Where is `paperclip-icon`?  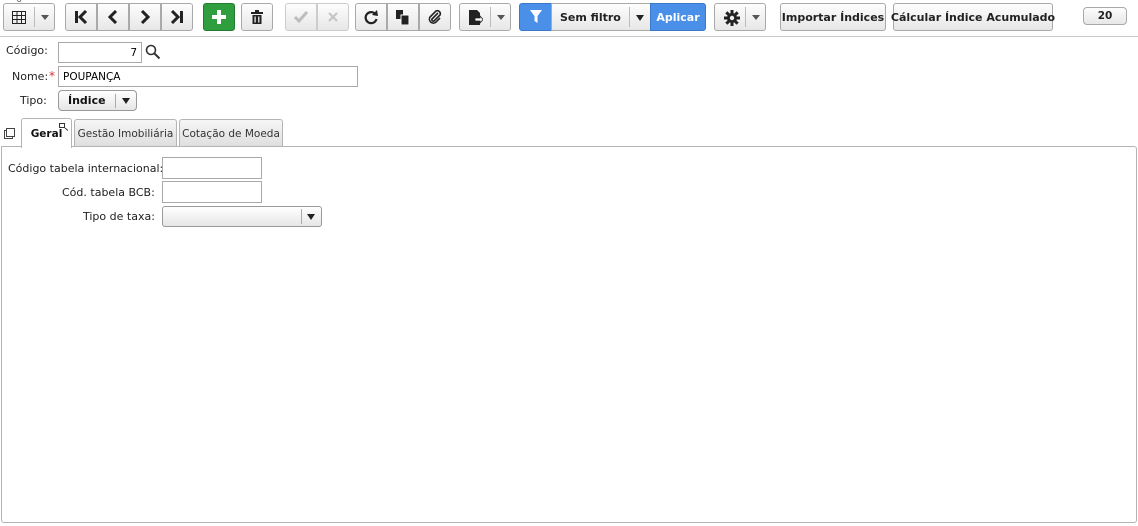 paperclip-icon is located at coordinates (435, 17).